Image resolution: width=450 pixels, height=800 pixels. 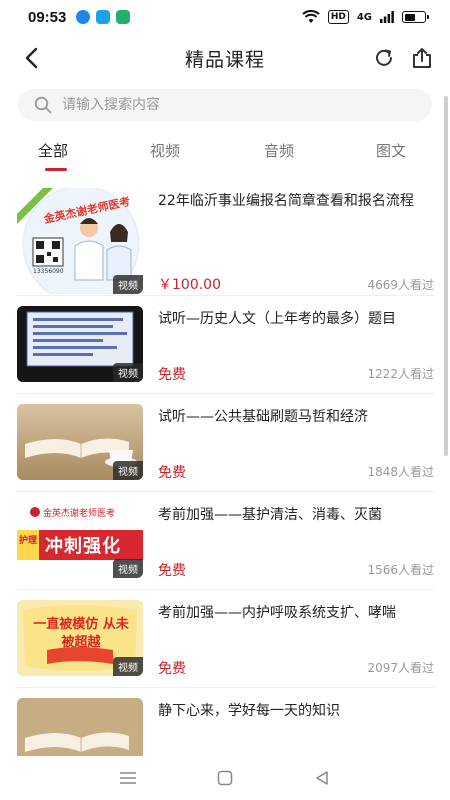 I want to click on qq-icon, so click(x=103, y=17).